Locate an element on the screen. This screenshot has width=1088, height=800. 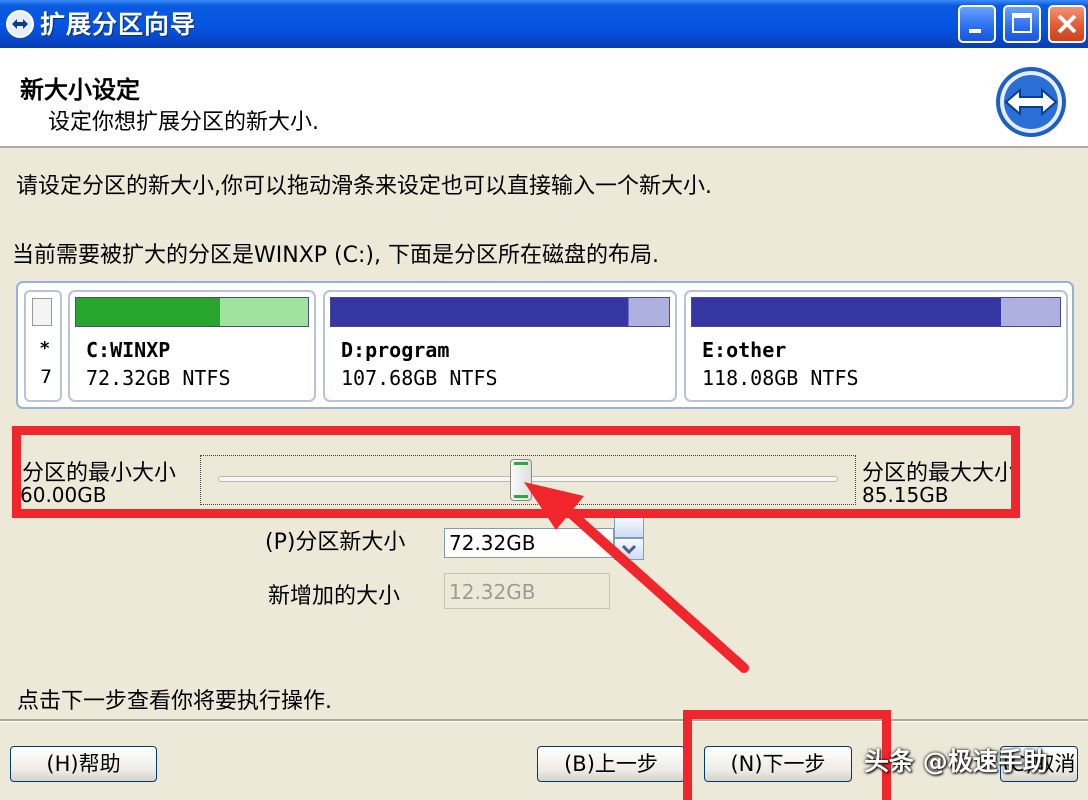
help-button: (H)帮助 is located at coordinates (83, 764).